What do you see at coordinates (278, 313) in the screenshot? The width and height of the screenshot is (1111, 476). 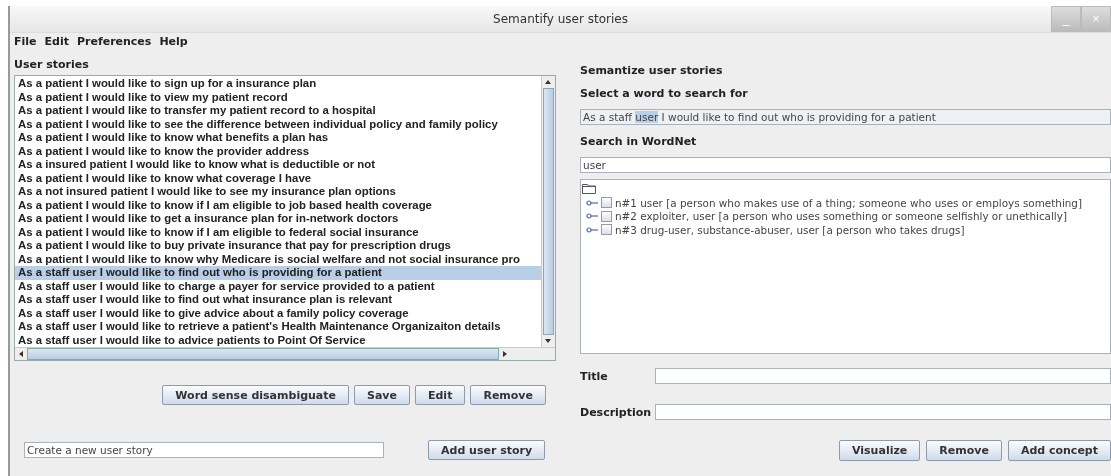 I see `list-item: As a staff user I would like to give advice about a family policy coverage` at bounding box center [278, 313].